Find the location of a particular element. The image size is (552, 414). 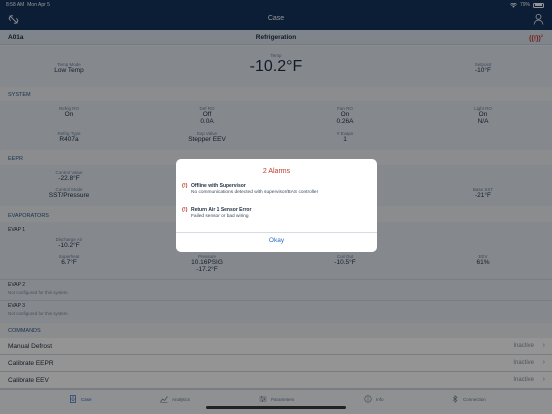

alarm-title: Return Air 1 Sensor Error is located at coordinates (221, 210).